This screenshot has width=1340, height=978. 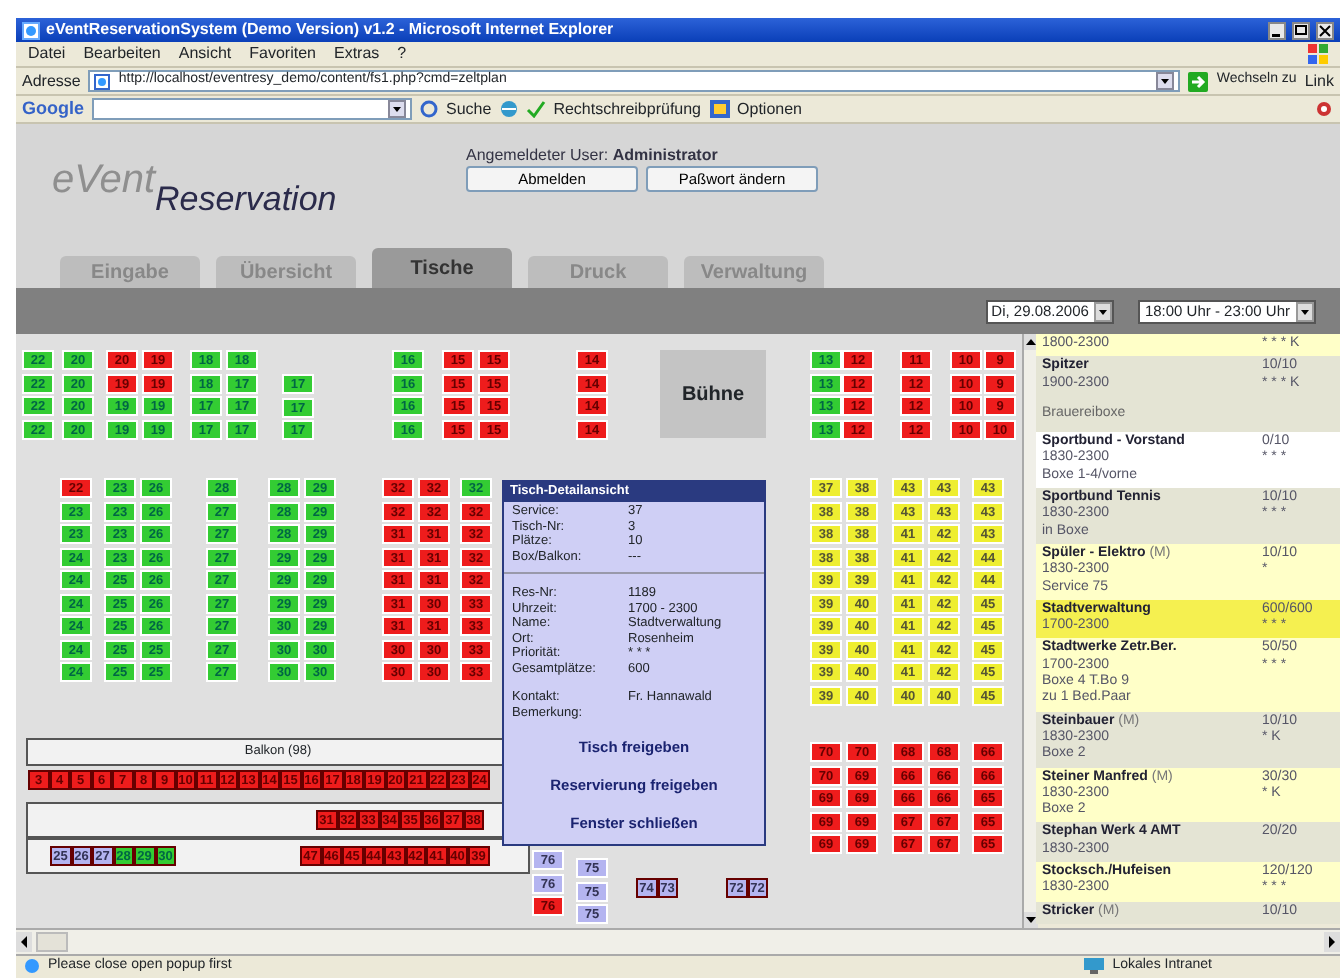 I want to click on options-icon, so click(x=719, y=109).